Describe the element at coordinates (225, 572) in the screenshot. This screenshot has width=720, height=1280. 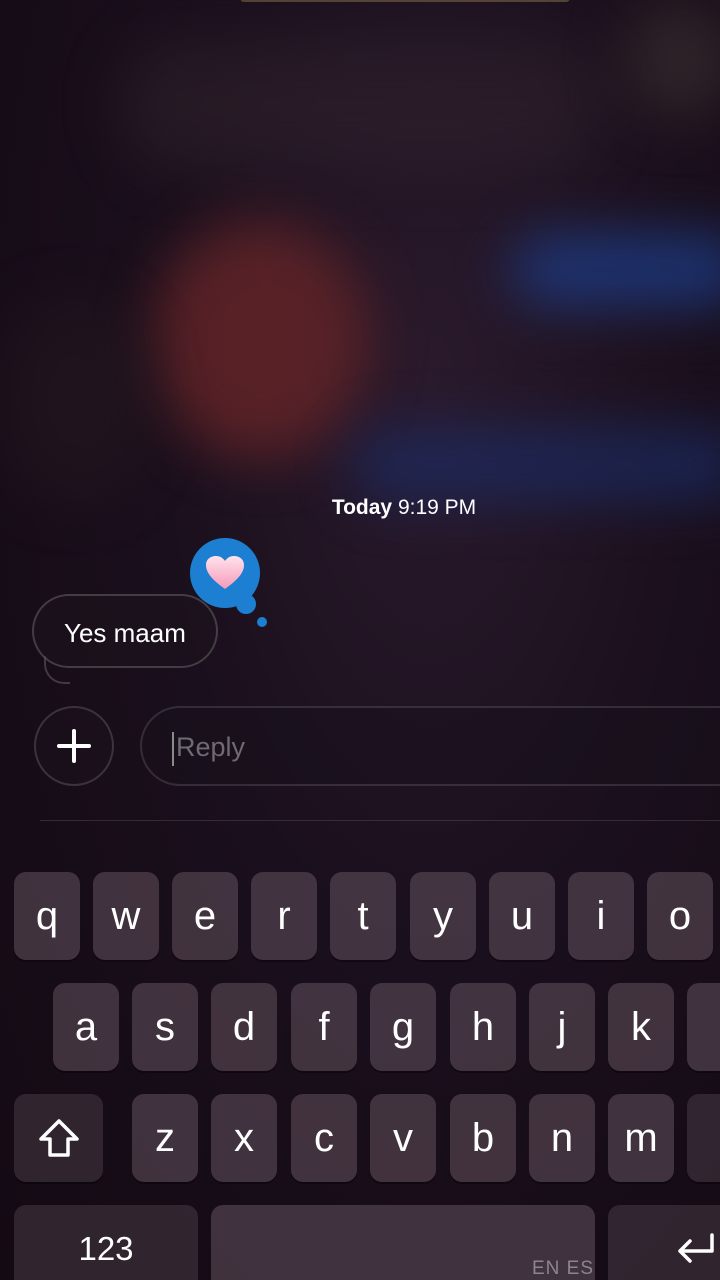
I see `heart-icon` at that location.